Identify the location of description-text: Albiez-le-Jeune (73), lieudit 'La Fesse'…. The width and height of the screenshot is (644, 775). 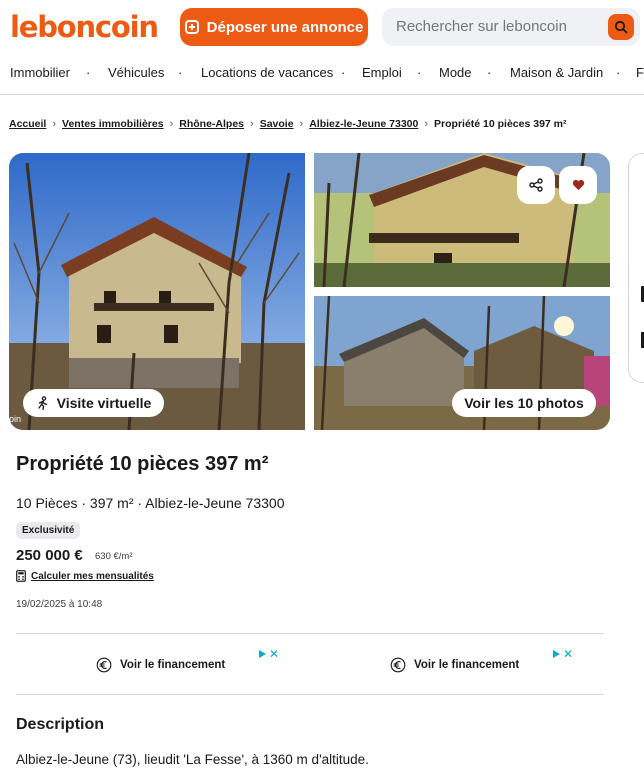
(192, 759).